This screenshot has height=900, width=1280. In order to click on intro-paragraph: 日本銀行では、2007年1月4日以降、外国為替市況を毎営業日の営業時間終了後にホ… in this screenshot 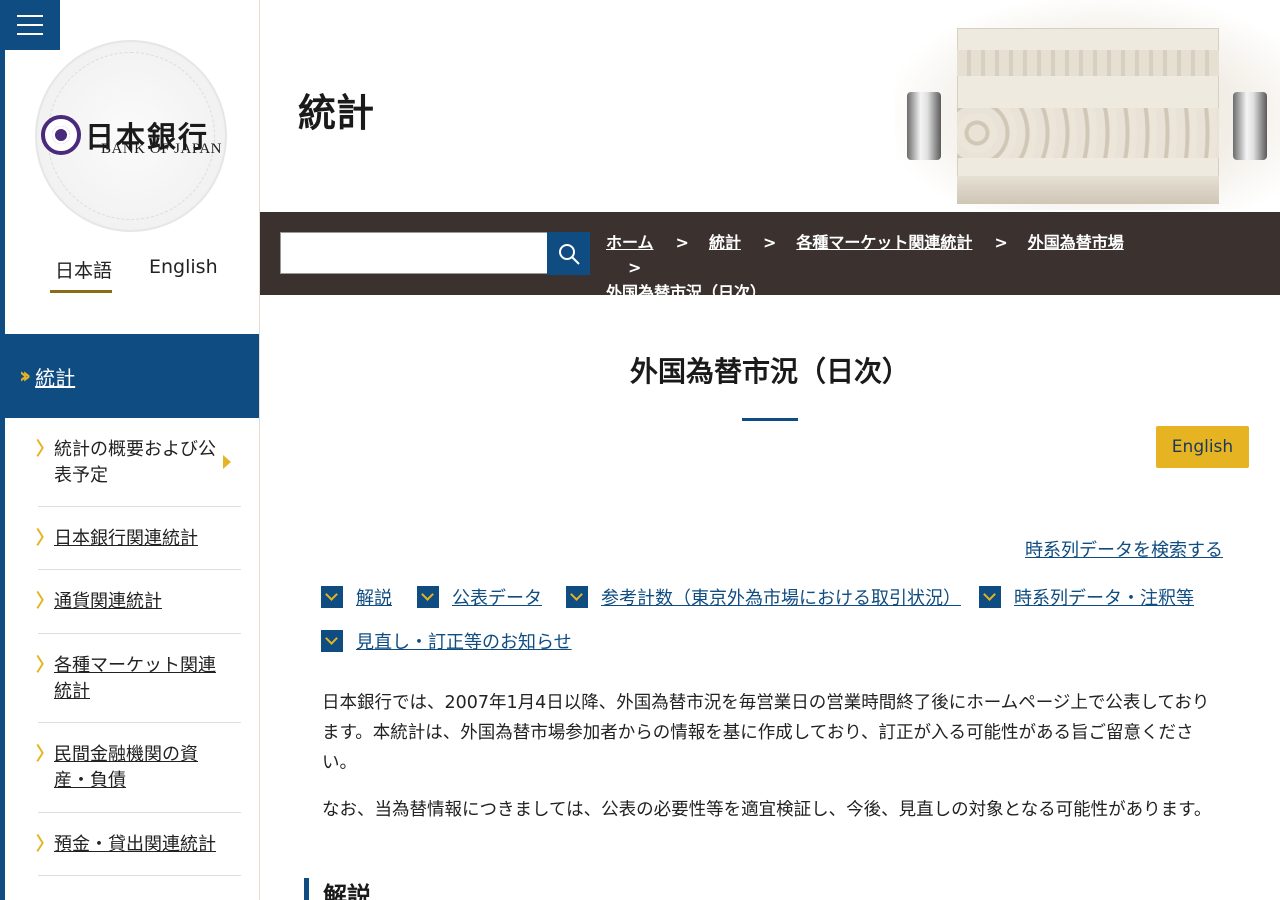, I will do `click(766, 733)`.